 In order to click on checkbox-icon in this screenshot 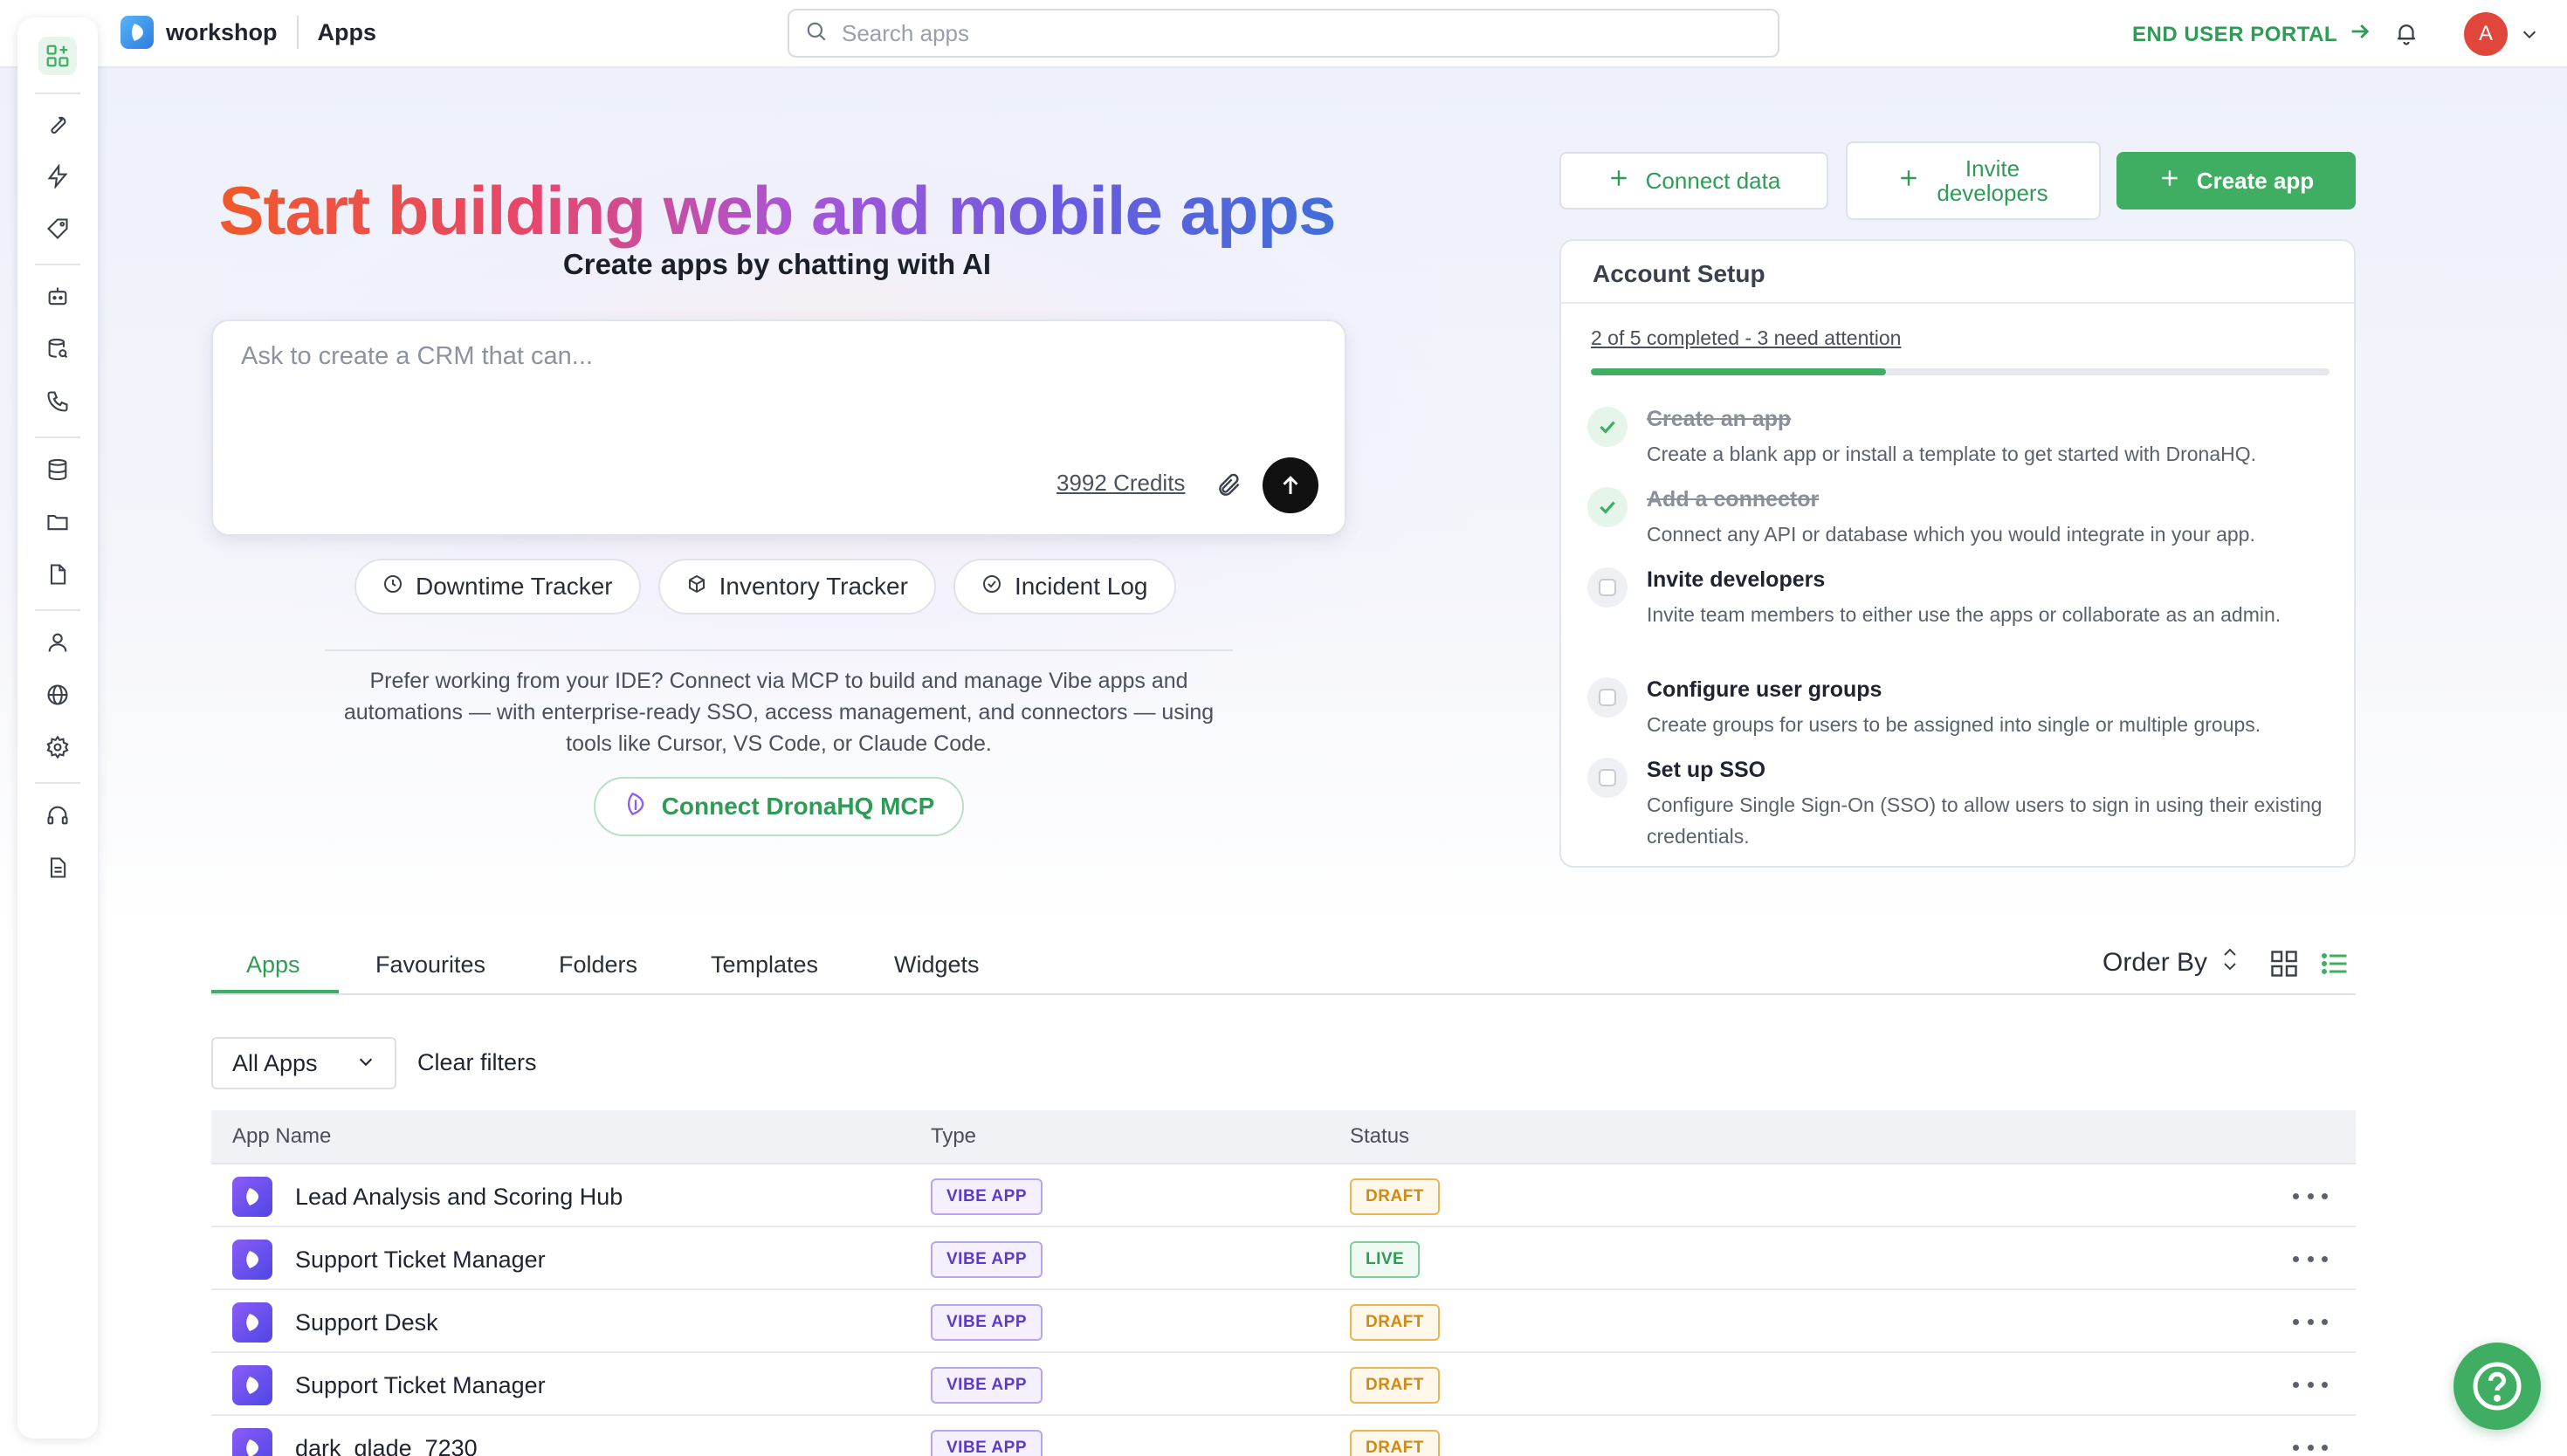, I will do `click(1607, 778)`.